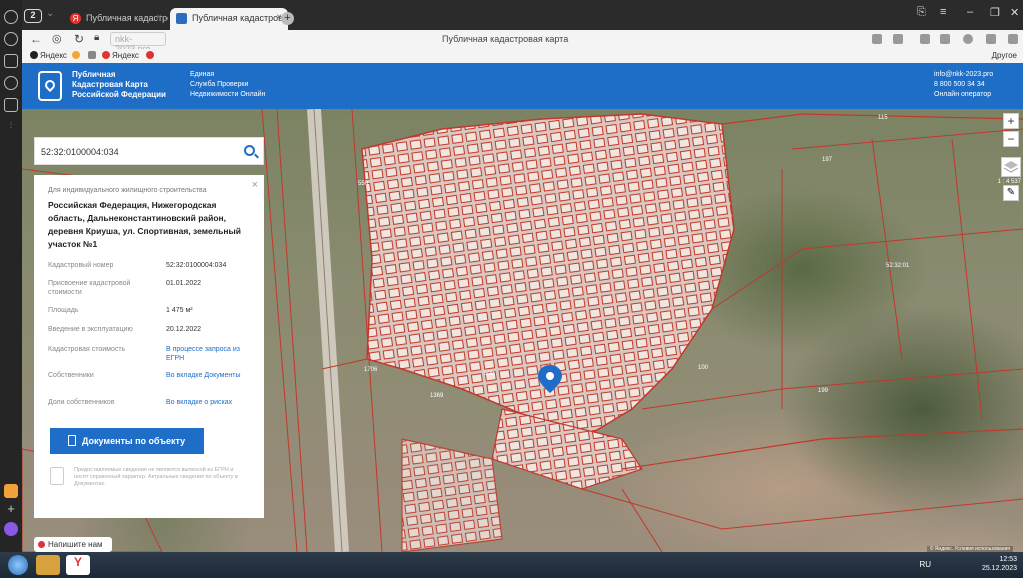  What do you see at coordinates (287, 18) in the screenshot?
I see `new-tab-button: +` at bounding box center [287, 18].